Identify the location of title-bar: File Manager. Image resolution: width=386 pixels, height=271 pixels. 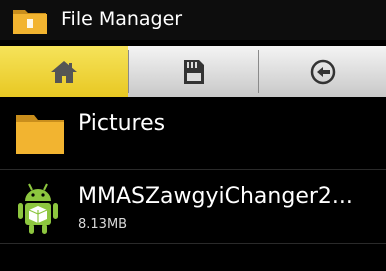
(193, 20).